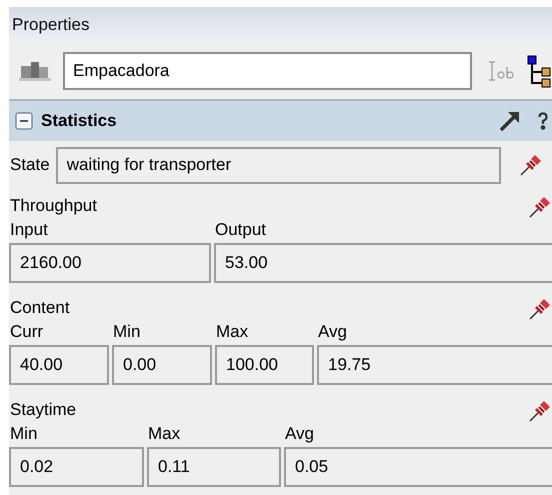  I want to click on state-field: waiting for transporter, so click(278, 165).